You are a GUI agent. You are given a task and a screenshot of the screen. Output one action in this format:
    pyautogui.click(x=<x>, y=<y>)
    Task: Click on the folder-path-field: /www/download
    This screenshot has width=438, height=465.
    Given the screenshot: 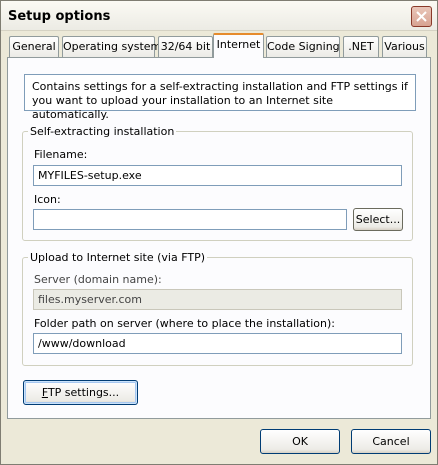 What is the action you would take?
    pyautogui.click(x=217, y=343)
    